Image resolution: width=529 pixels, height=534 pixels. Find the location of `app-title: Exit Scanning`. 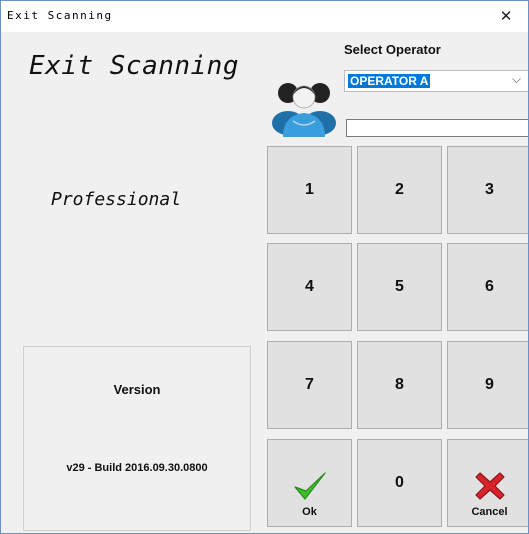

app-title: Exit Scanning is located at coordinates (134, 66).